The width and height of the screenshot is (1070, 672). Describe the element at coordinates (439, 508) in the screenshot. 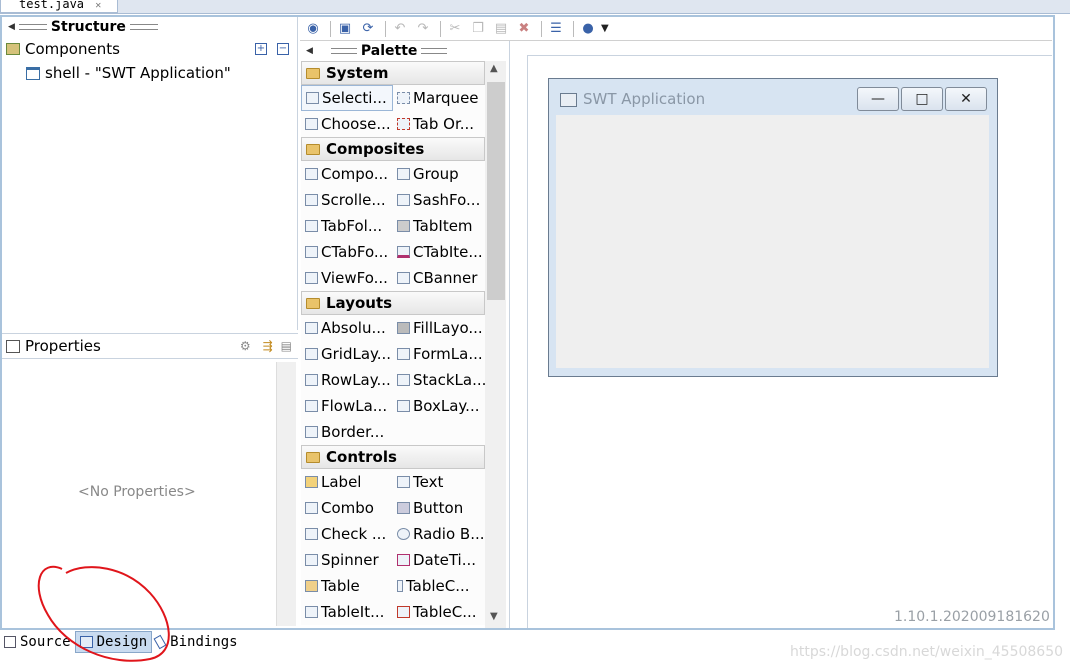

I see `palette-item: Button` at that location.